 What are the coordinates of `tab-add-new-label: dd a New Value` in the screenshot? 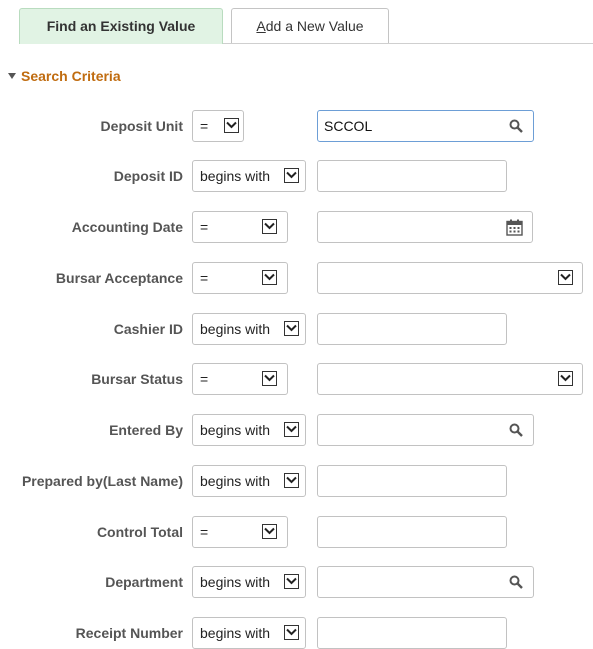 It's located at (314, 26).